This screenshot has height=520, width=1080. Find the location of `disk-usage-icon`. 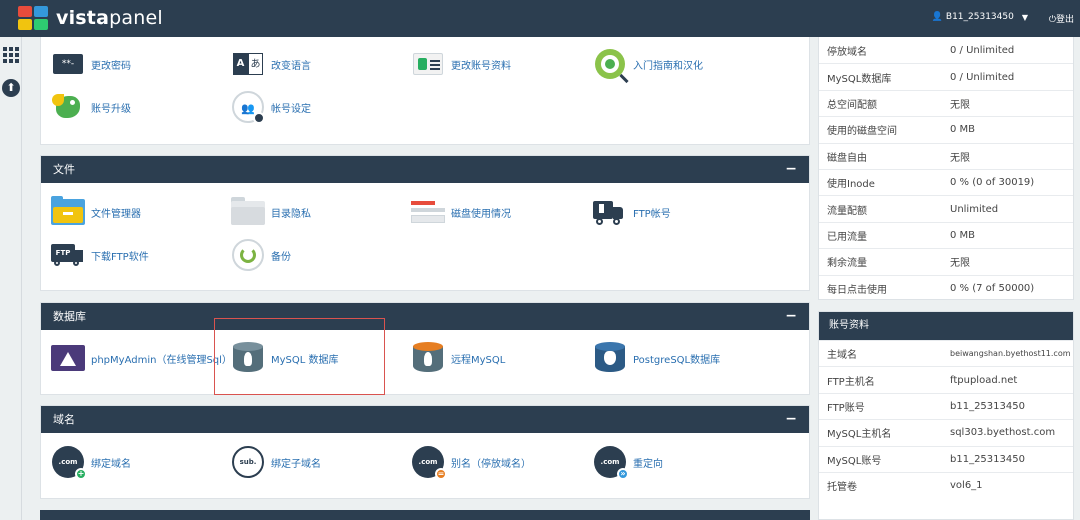

disk-usage-icon is located at coordinates (428, 212).